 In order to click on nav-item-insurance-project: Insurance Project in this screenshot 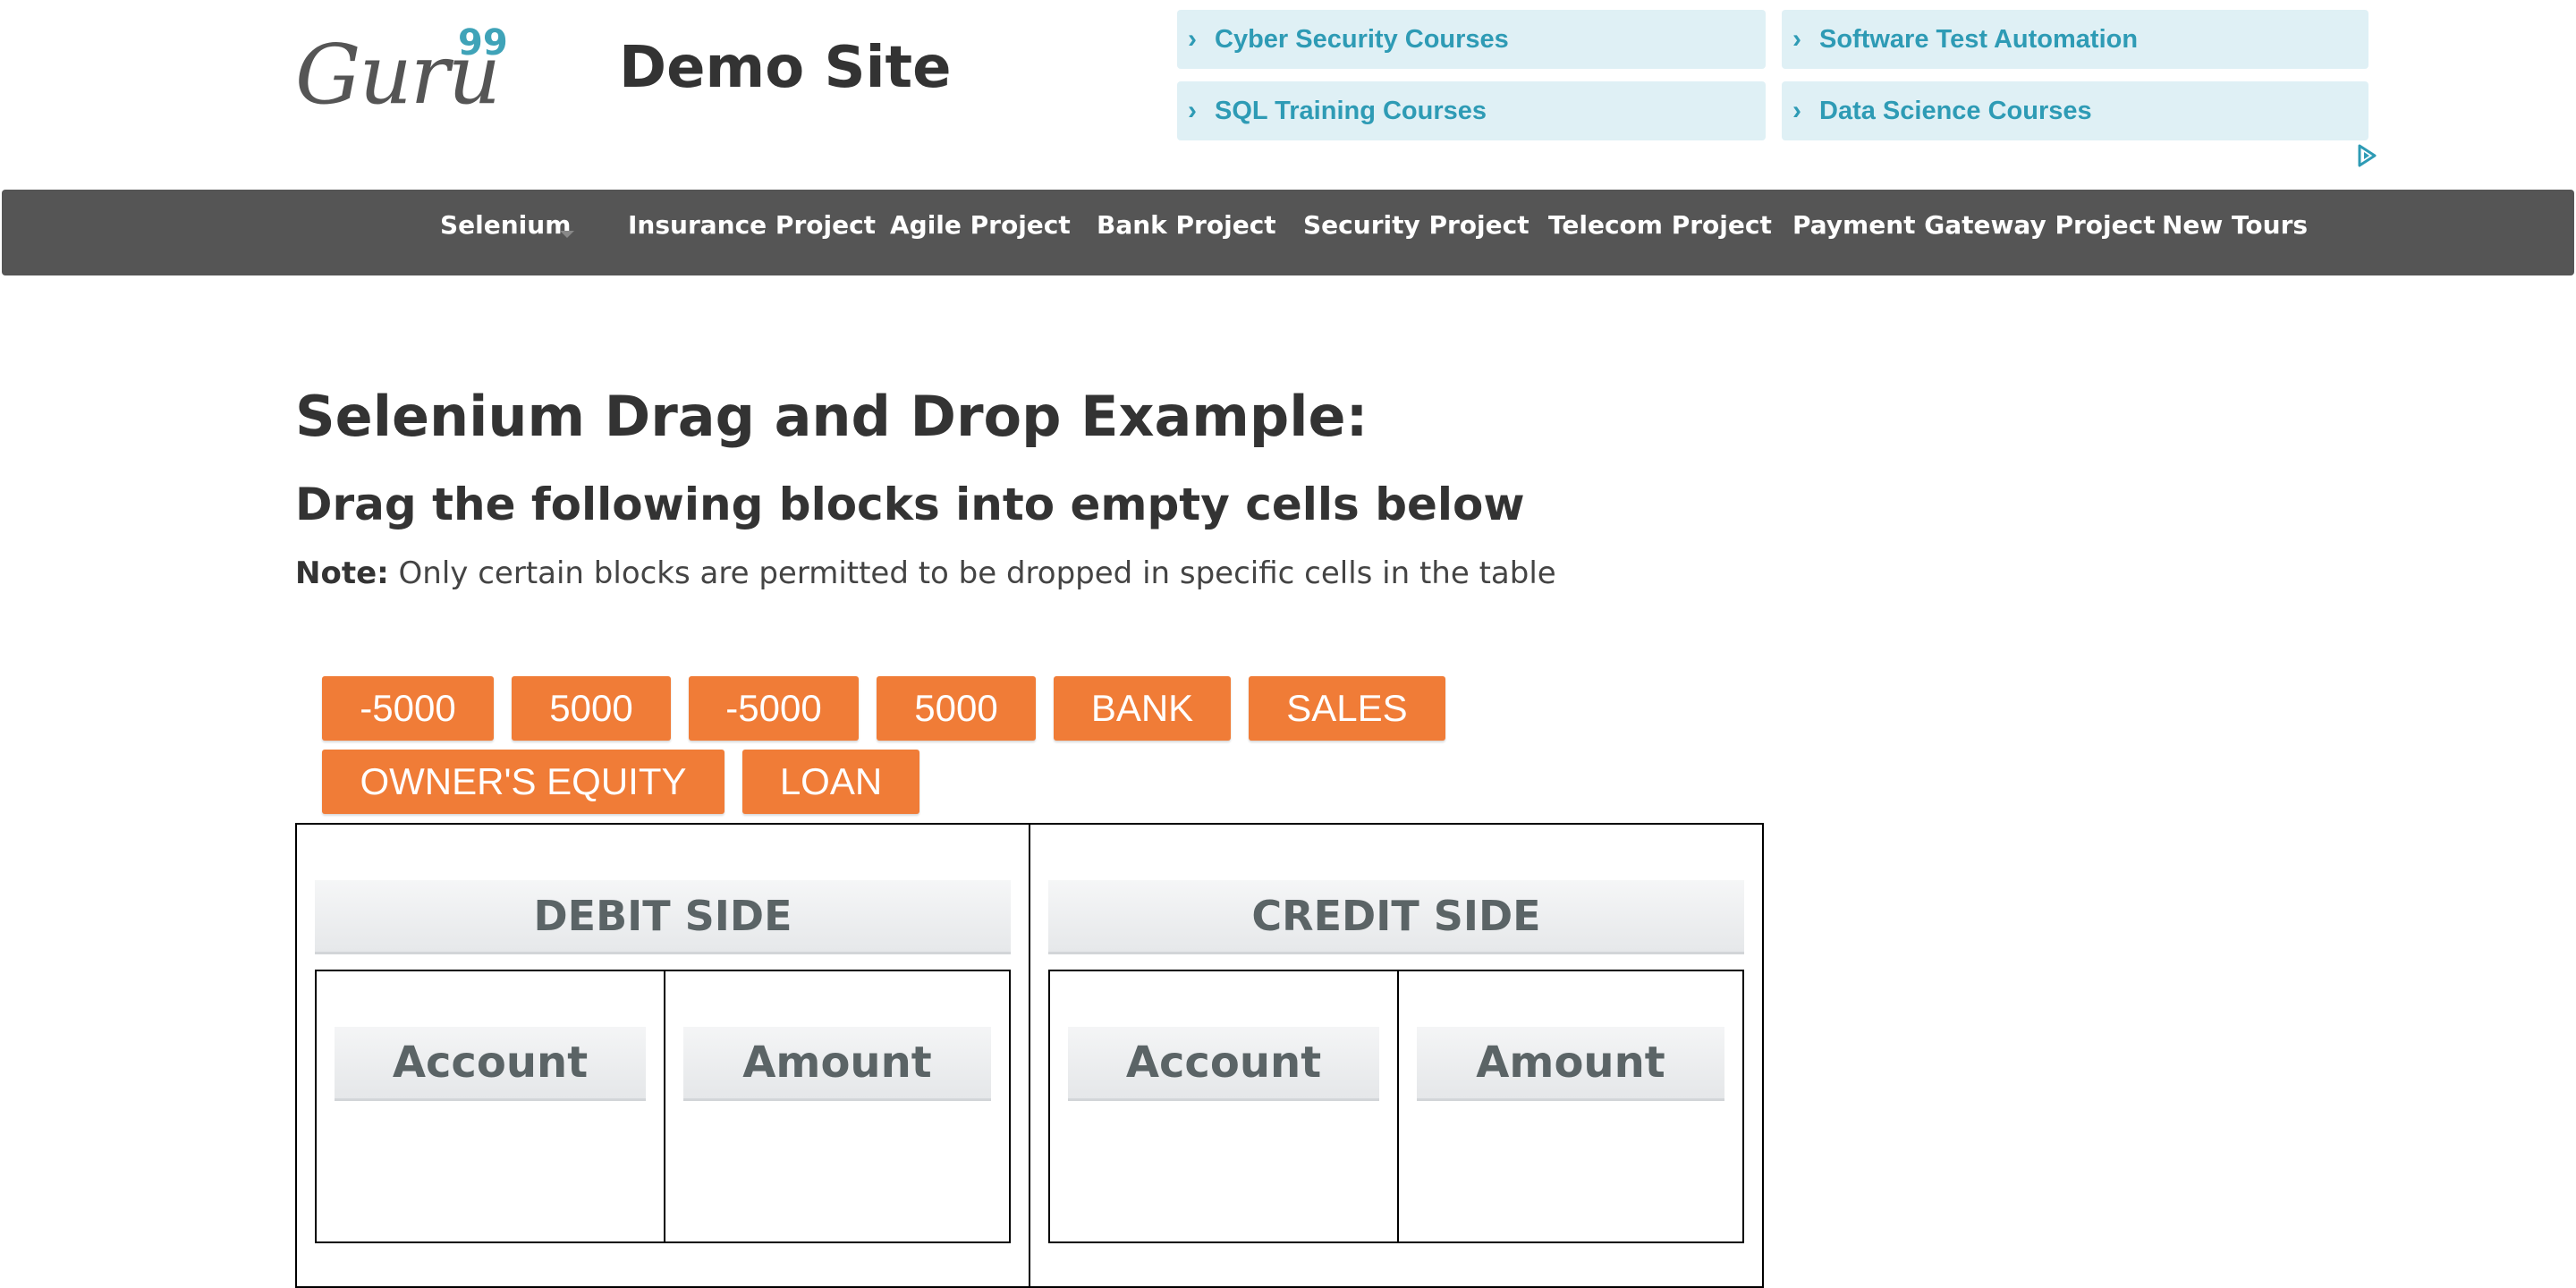, I will do `click(752, 232)`.